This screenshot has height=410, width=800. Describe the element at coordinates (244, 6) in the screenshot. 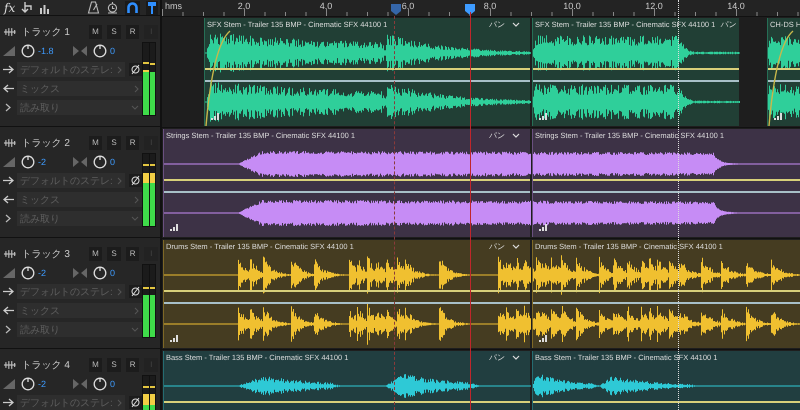

I see `time-label: 2.0` at that location.